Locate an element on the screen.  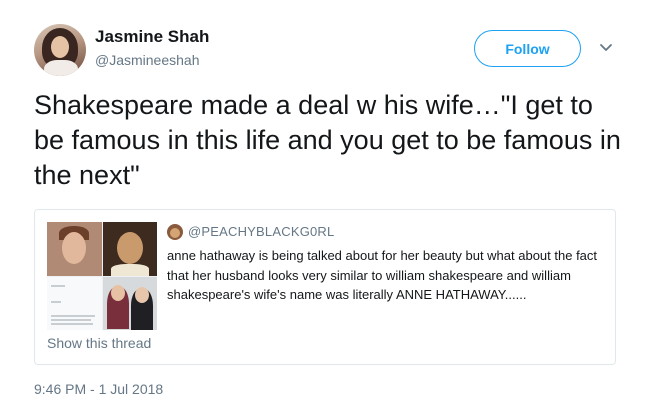
show-thread-link: Show this thread is located at coordinates (99, 343).